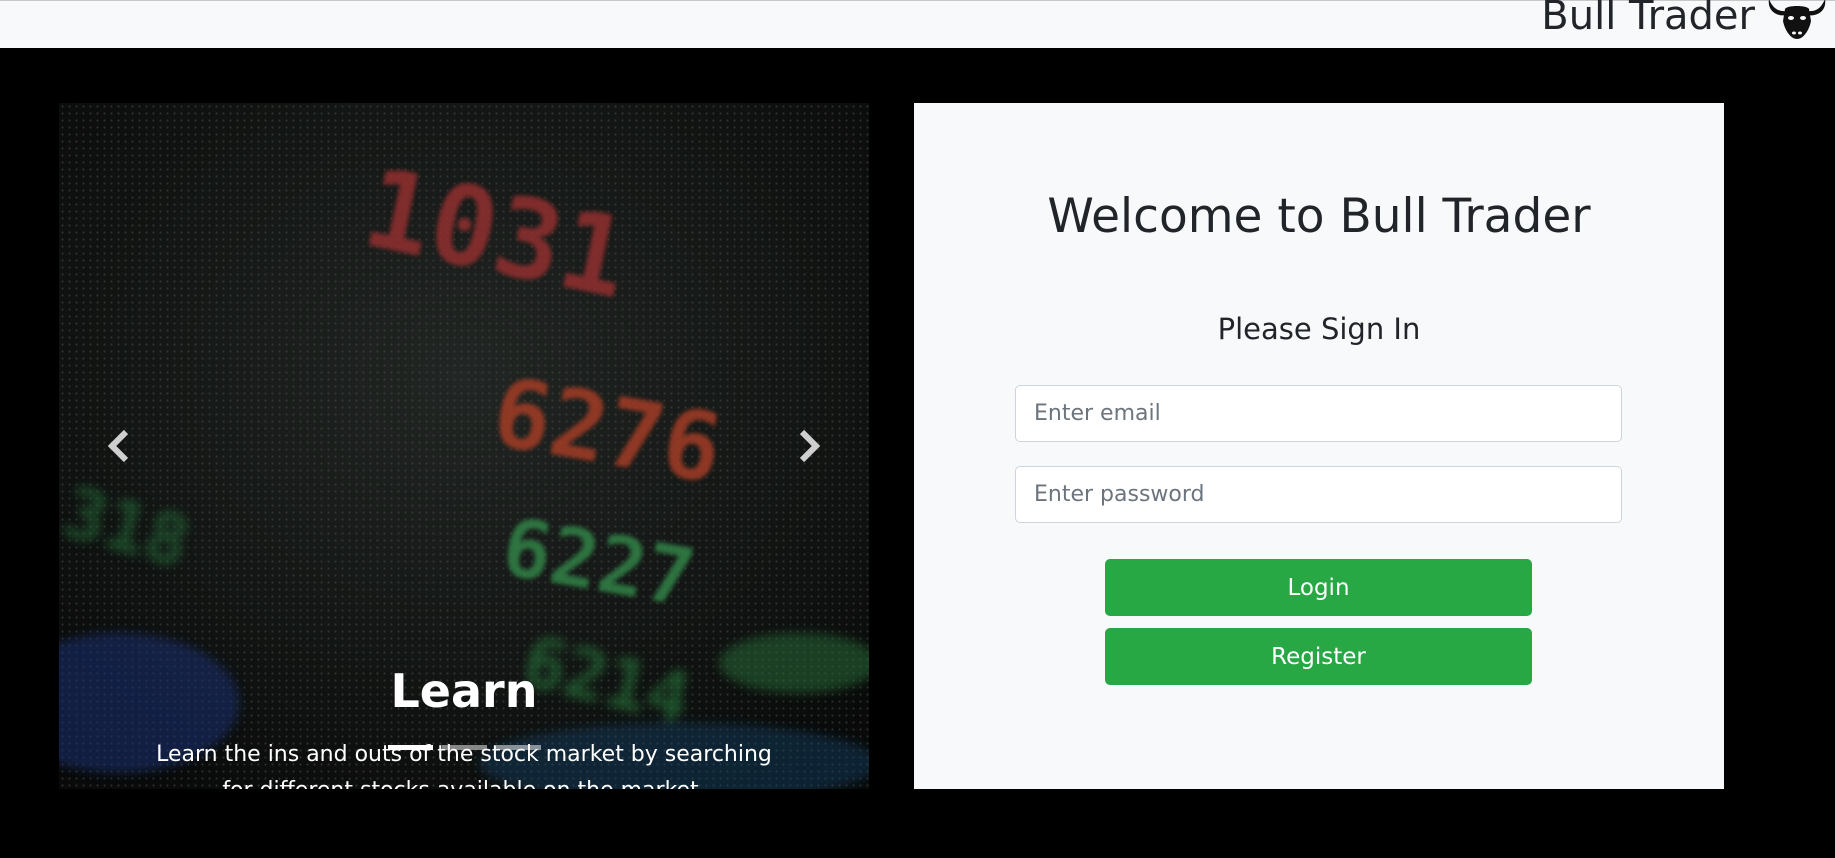  I want to click on register-button: Register, so click(1318, 656).